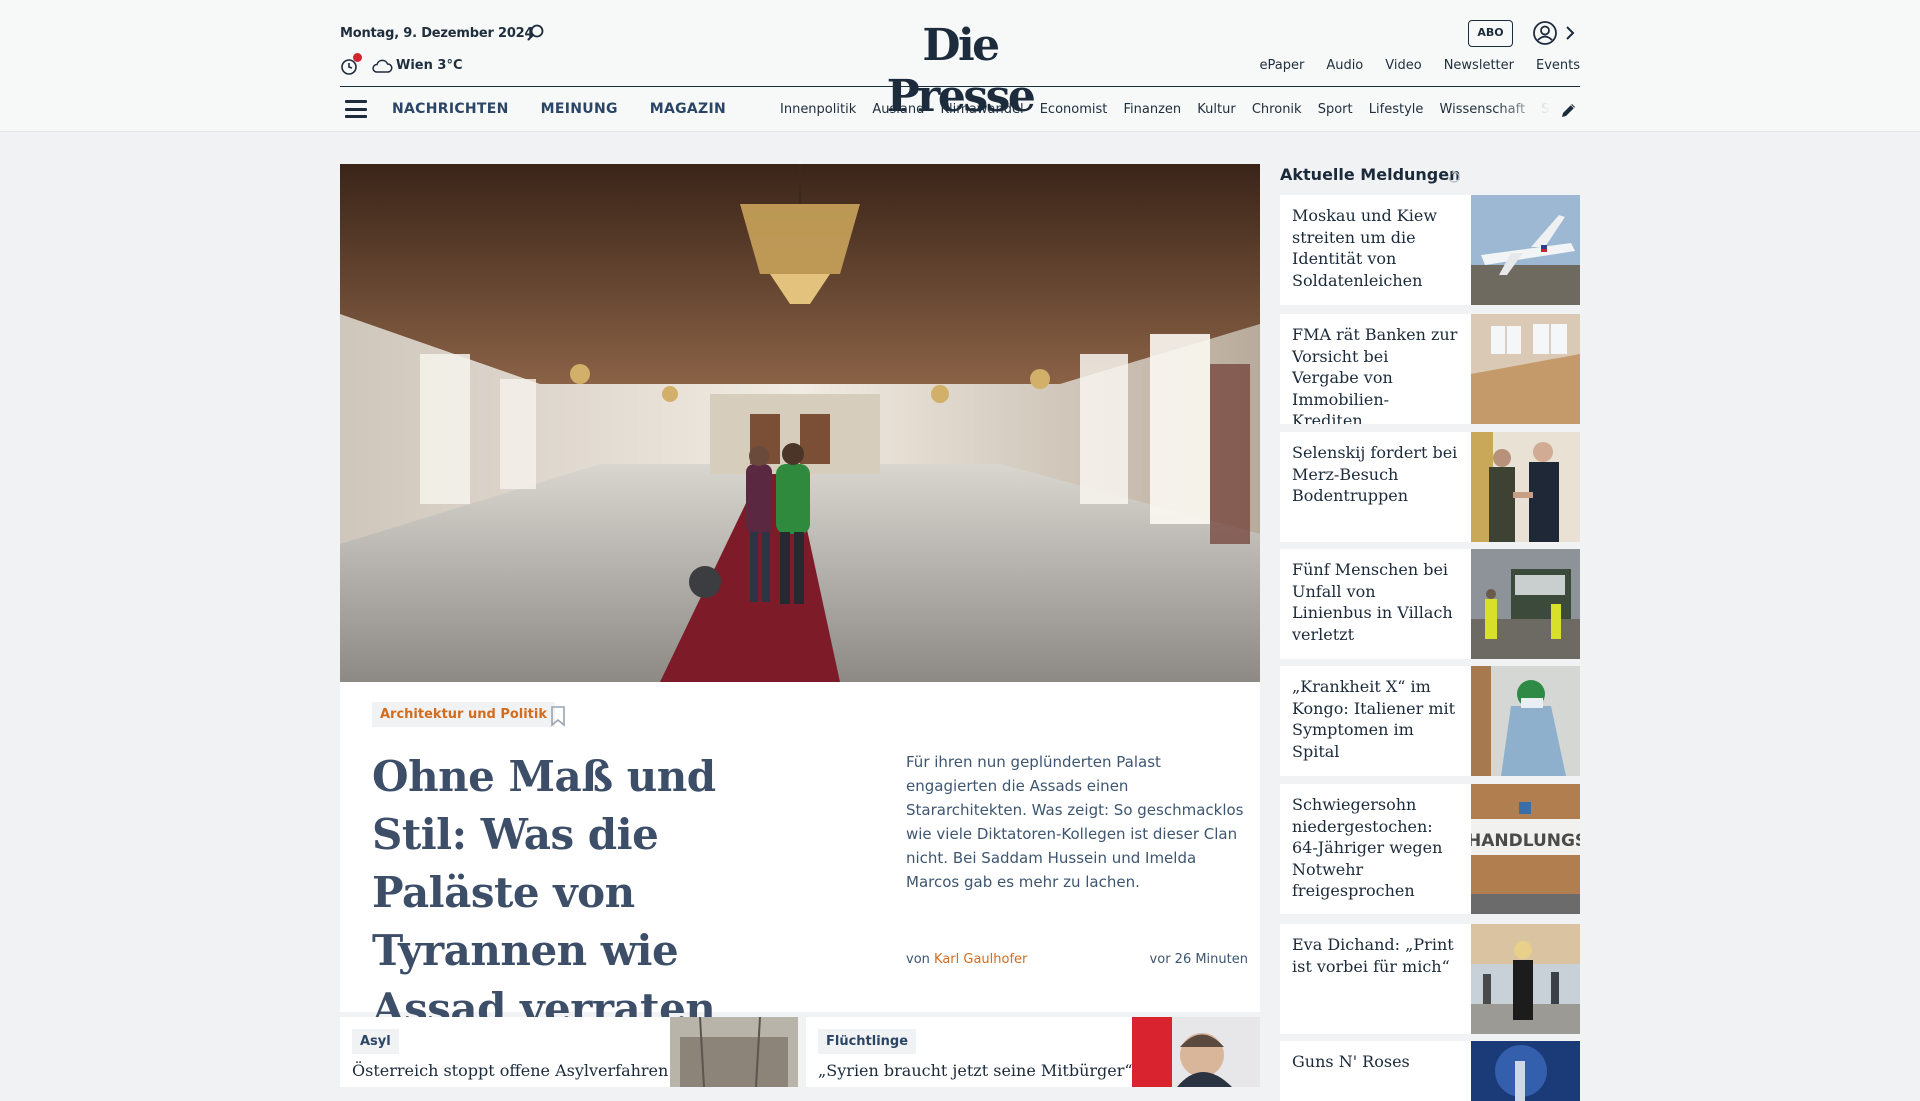 This screenshot has height=1101, width=1920. Describe the element at coordinates (980, 959) in the screenshot. I see `author-link: Karl Gaulhofer` at that location.